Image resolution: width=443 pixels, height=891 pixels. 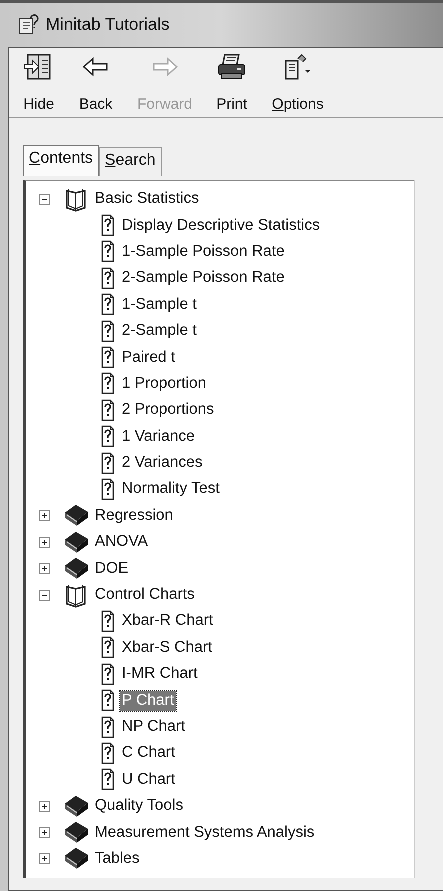 What do you see at coordinates (134, 516) in the screenshot?
I see `tree-item: Regression` at bounding box center [134, 516].